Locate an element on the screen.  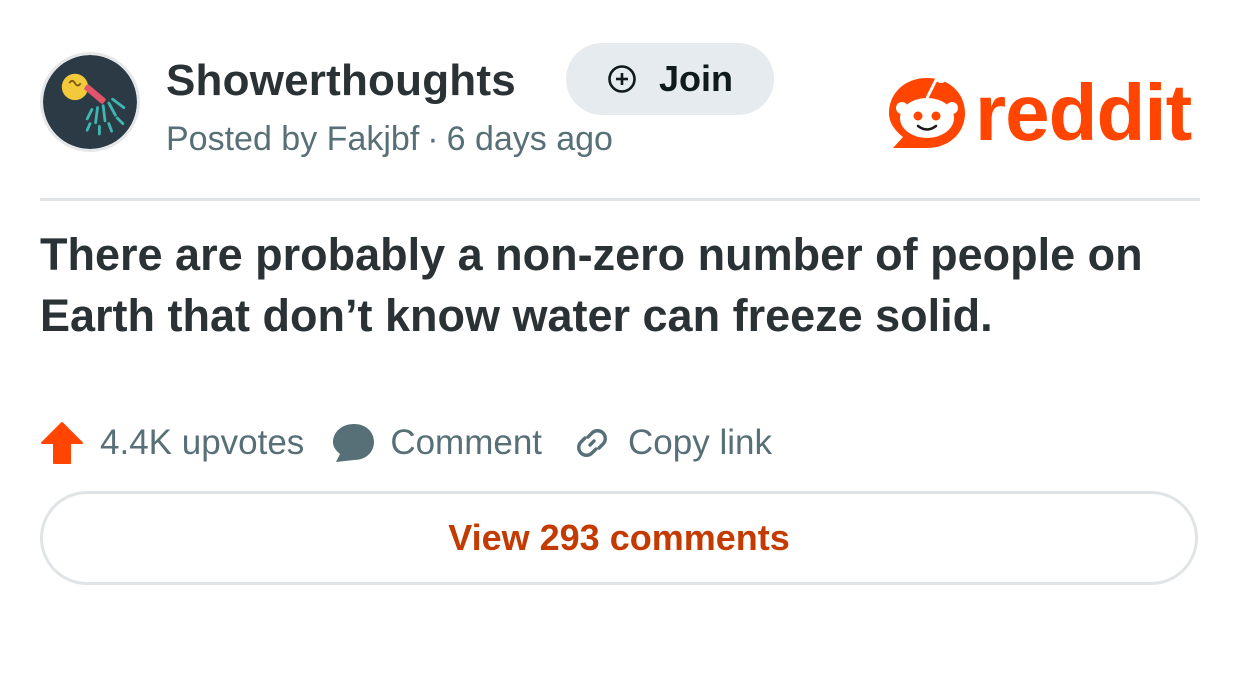
join-label: Join is located at coordinates (695, 78).